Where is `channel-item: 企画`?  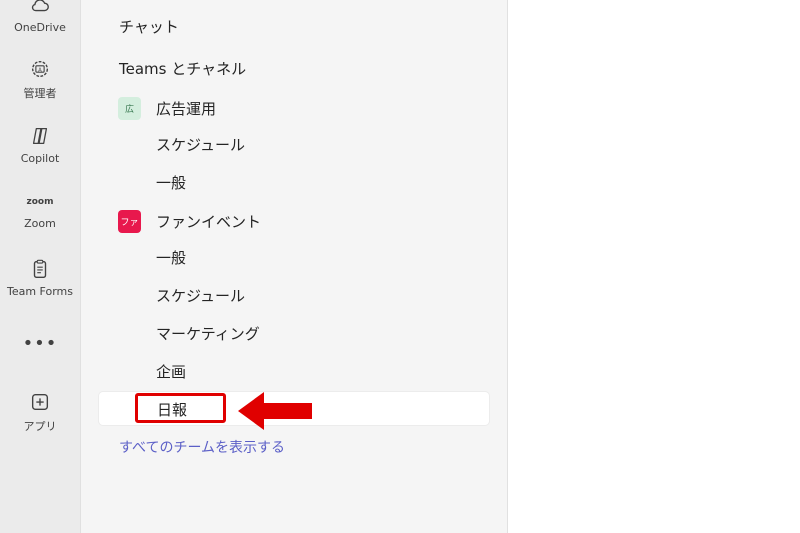 channel-item: 企画 is located at coordinates (171, 371).